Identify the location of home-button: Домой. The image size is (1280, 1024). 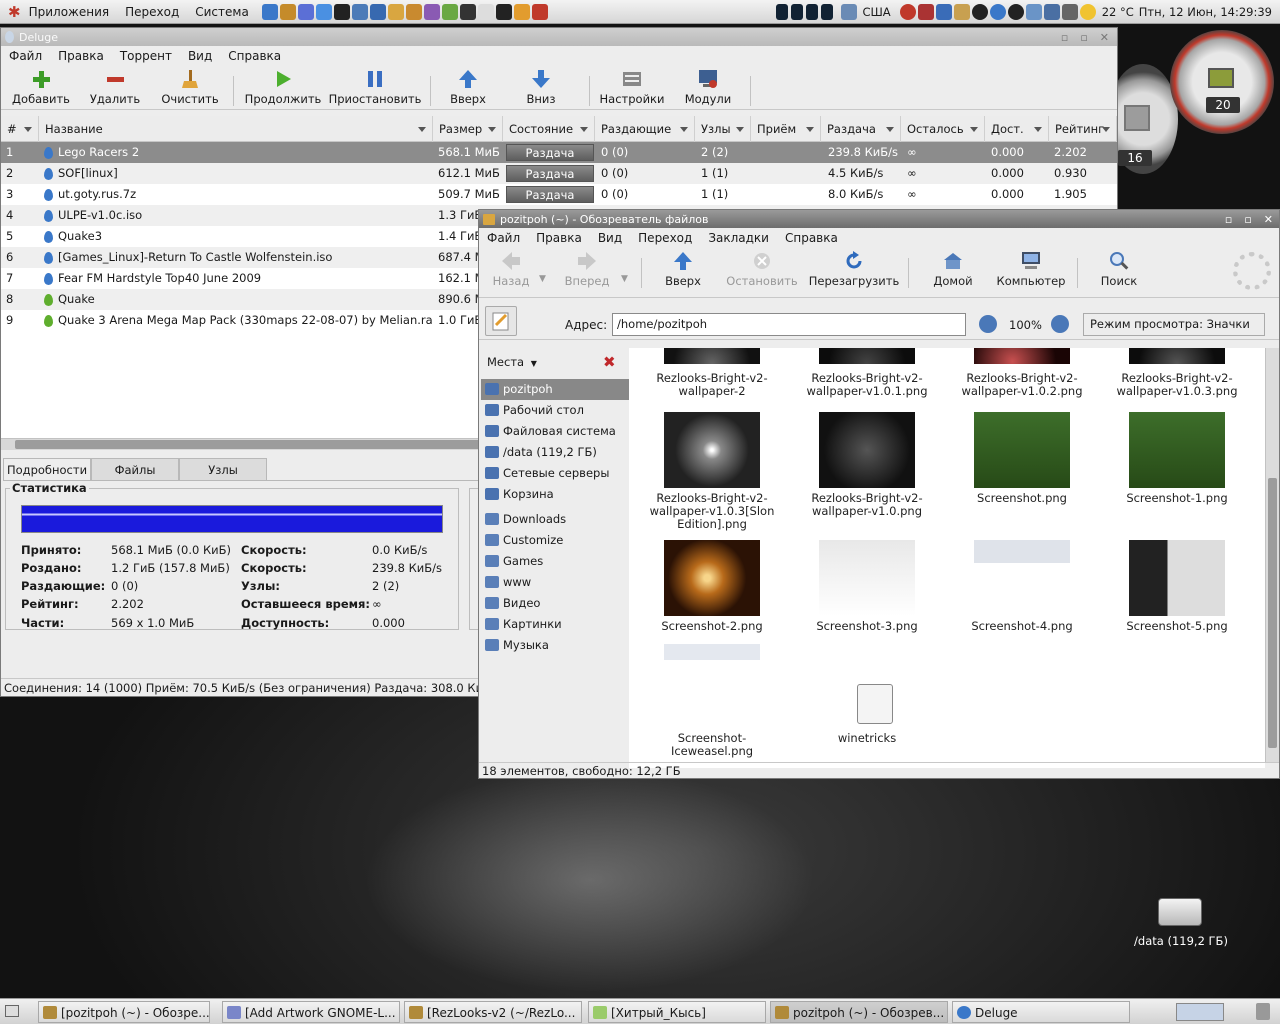
(953, 268).